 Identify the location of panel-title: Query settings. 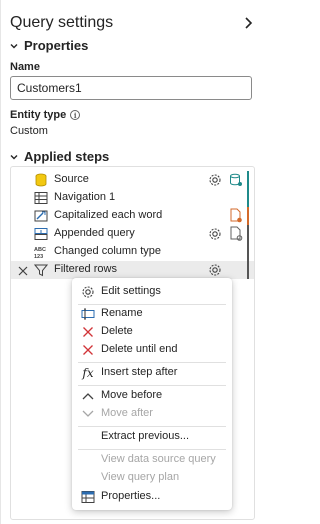
(62, 22).